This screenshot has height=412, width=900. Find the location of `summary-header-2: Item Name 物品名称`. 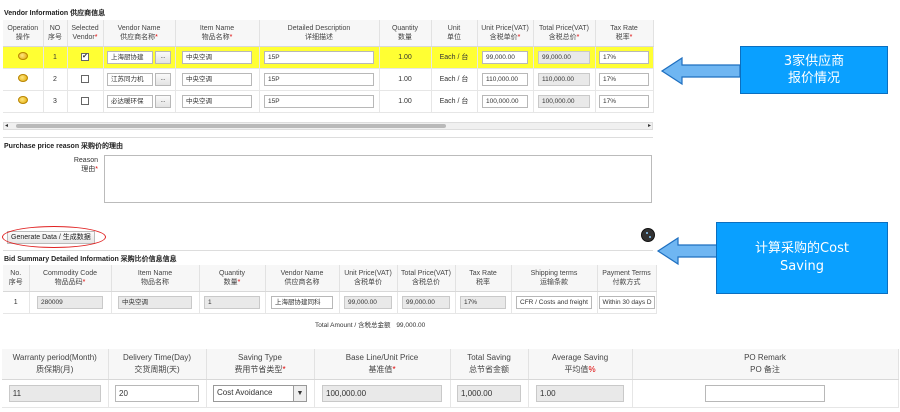

summary-header-2: Item Name 物品名称 is located at coordinates (155, 278).